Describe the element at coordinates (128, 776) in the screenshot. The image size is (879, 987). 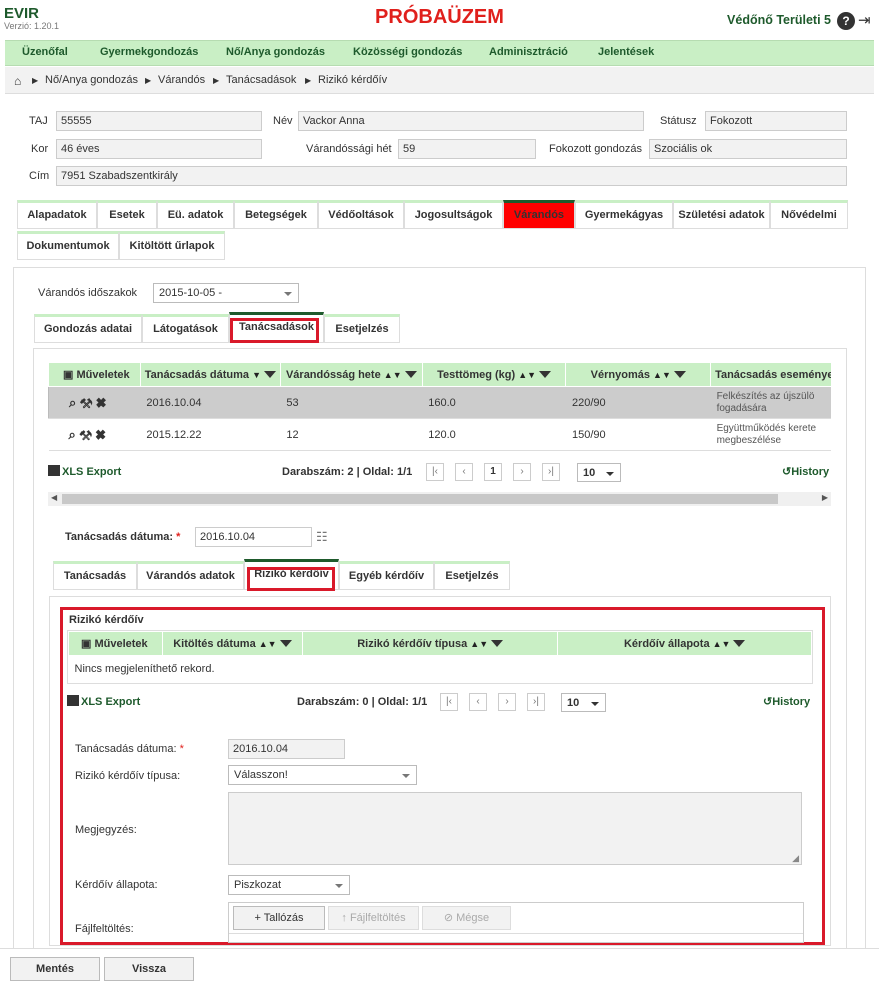
I see `form-type-label: Rizikó kérdőív típusa:` at that location.